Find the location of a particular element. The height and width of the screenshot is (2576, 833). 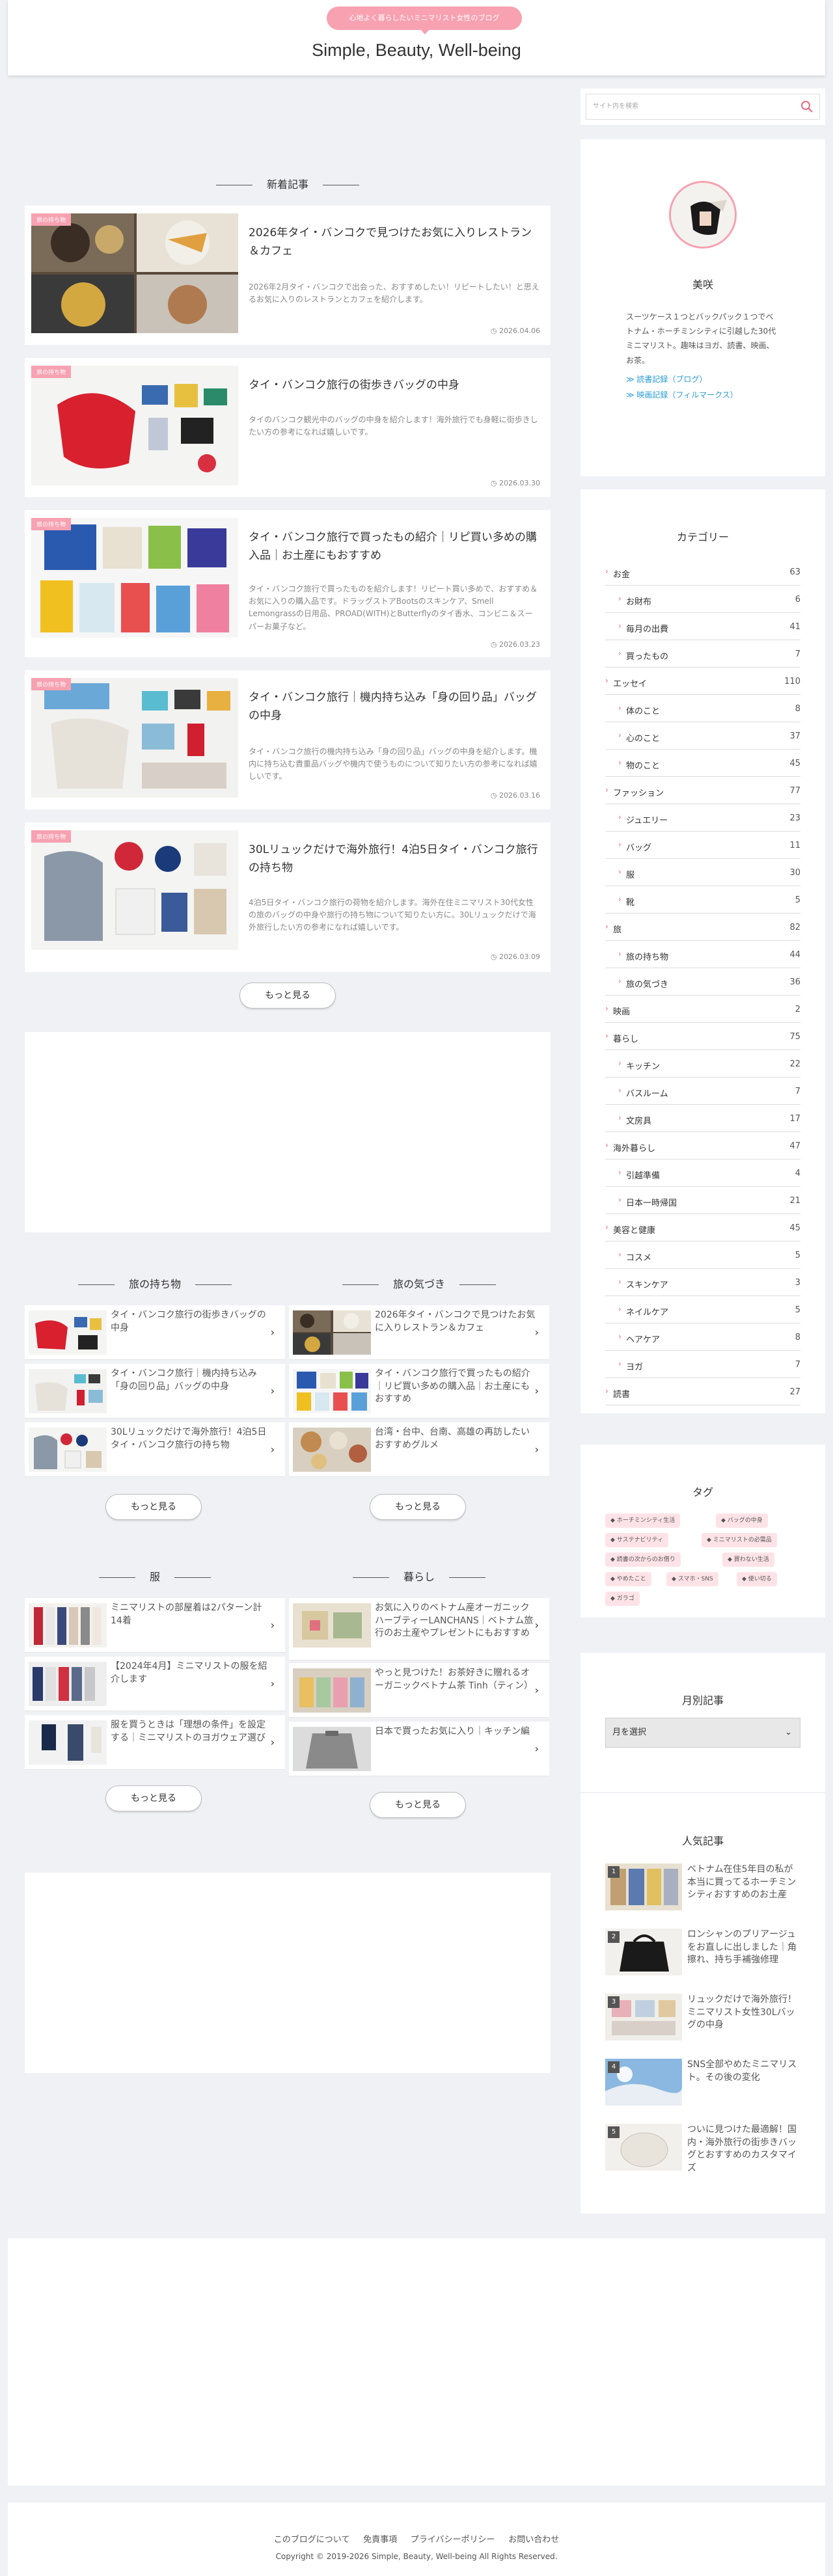

category-label: 引越準備 is located at coordinates (643, 1175).